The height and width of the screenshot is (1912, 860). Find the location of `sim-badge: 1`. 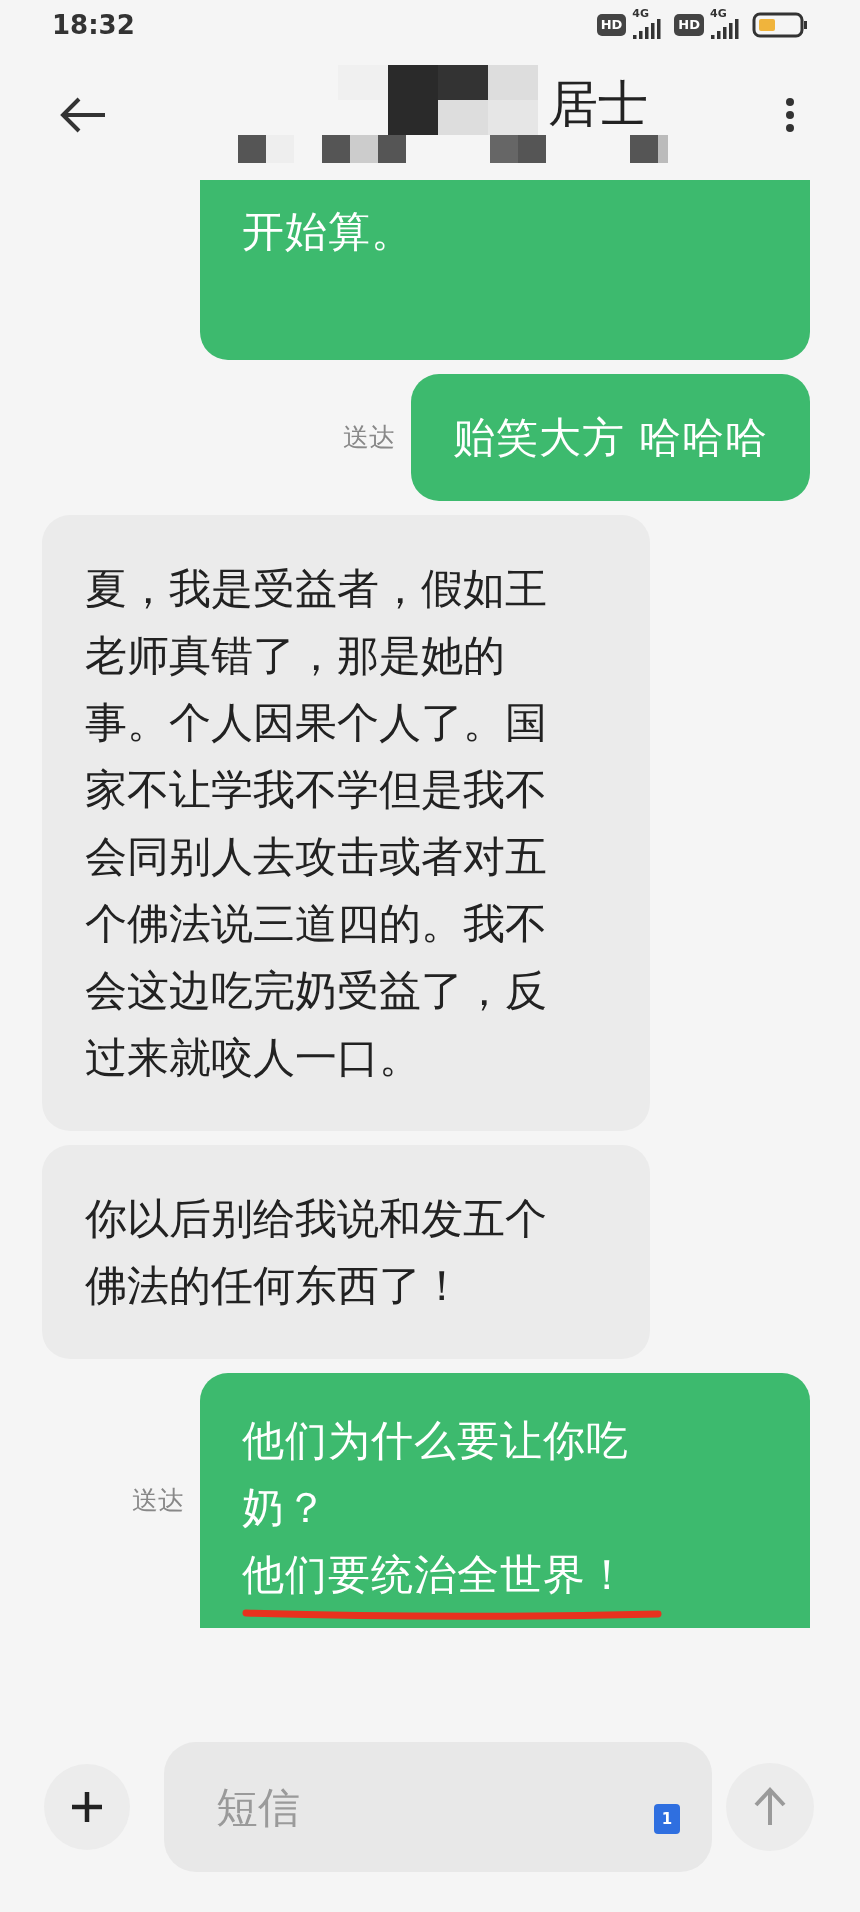

sim-badge: 1 is located at coordinates (667, 1819).